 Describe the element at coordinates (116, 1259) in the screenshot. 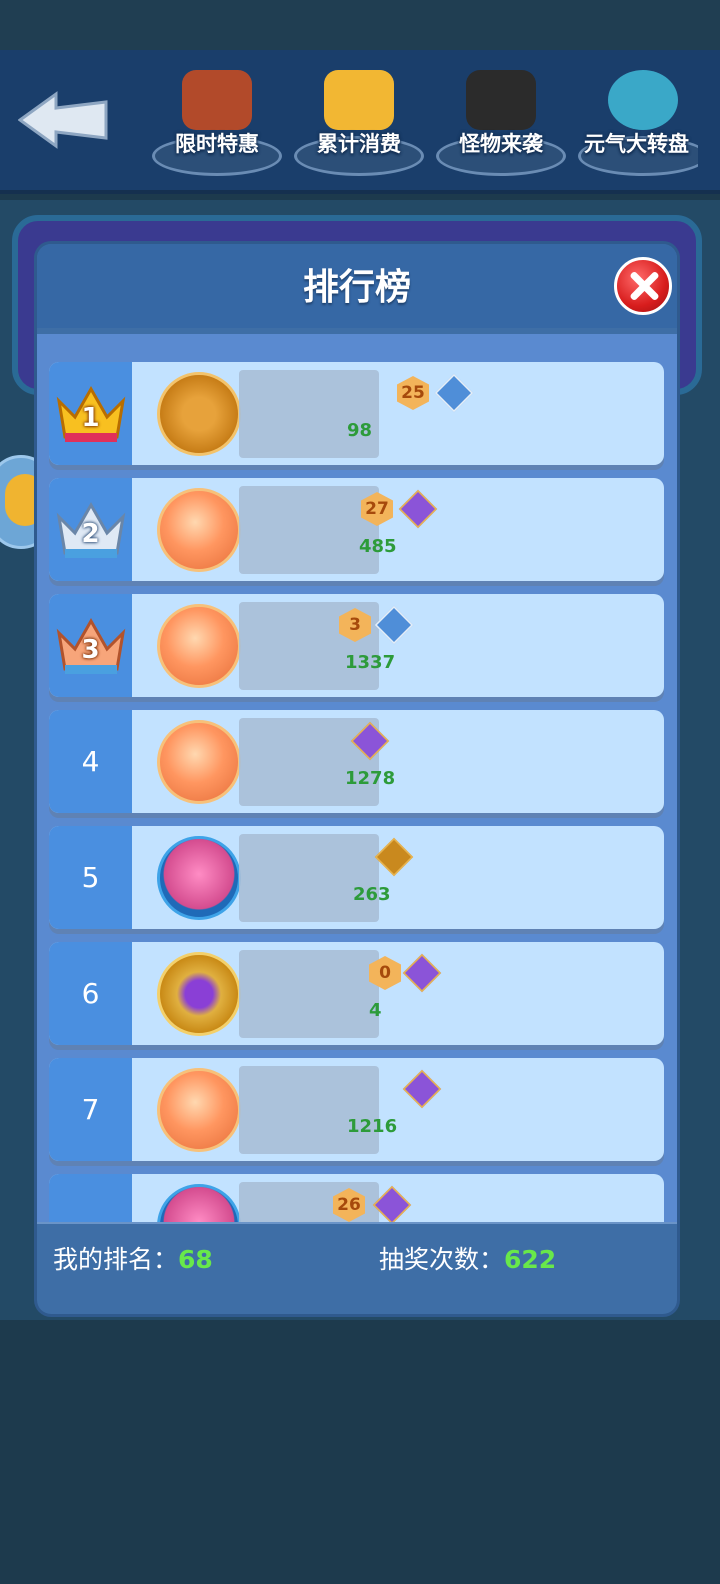

I see `my-rank-label: 我的排名：` at that location.